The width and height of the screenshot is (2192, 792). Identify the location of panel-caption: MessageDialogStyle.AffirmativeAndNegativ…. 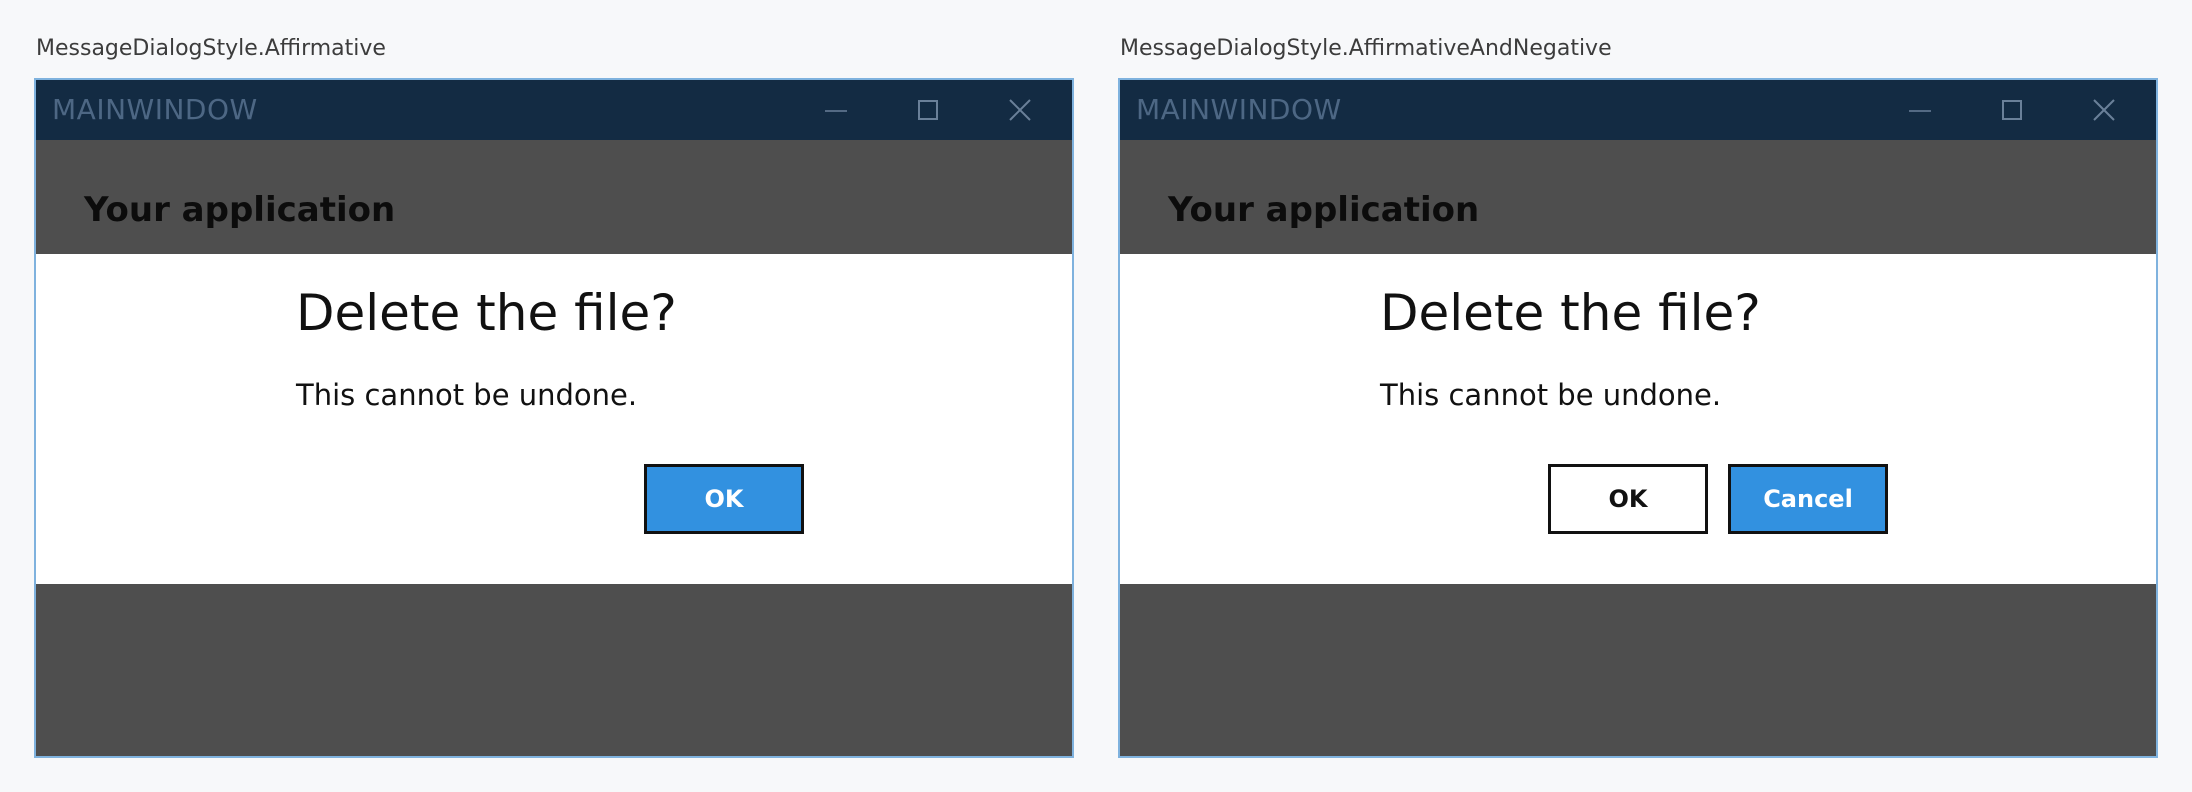
(1366, 48).